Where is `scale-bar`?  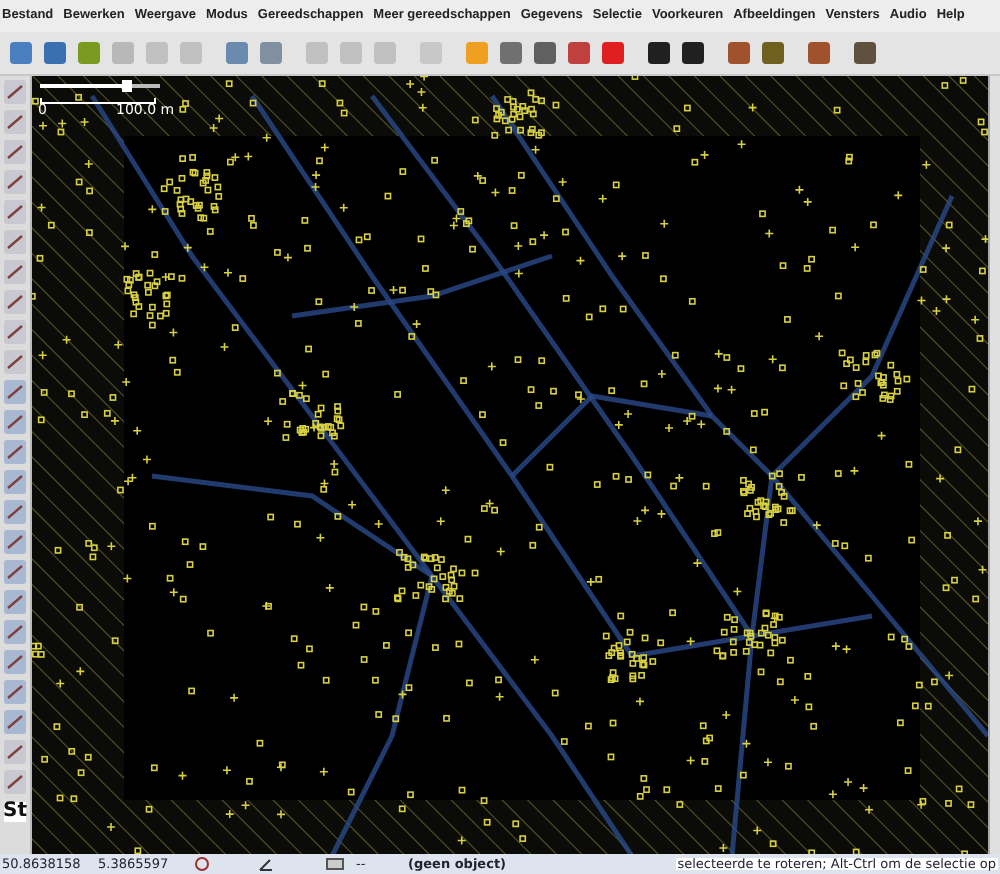 scale-bar is located at coordinates (98, 101).